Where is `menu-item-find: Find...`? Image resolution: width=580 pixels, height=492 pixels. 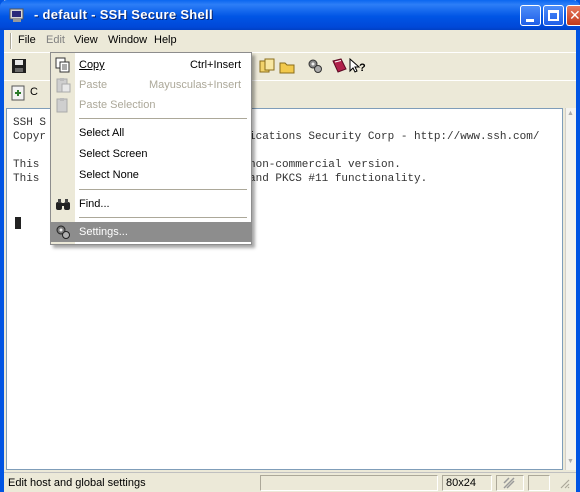
menu-item-find: Find... is located at coordinates (151, 204).